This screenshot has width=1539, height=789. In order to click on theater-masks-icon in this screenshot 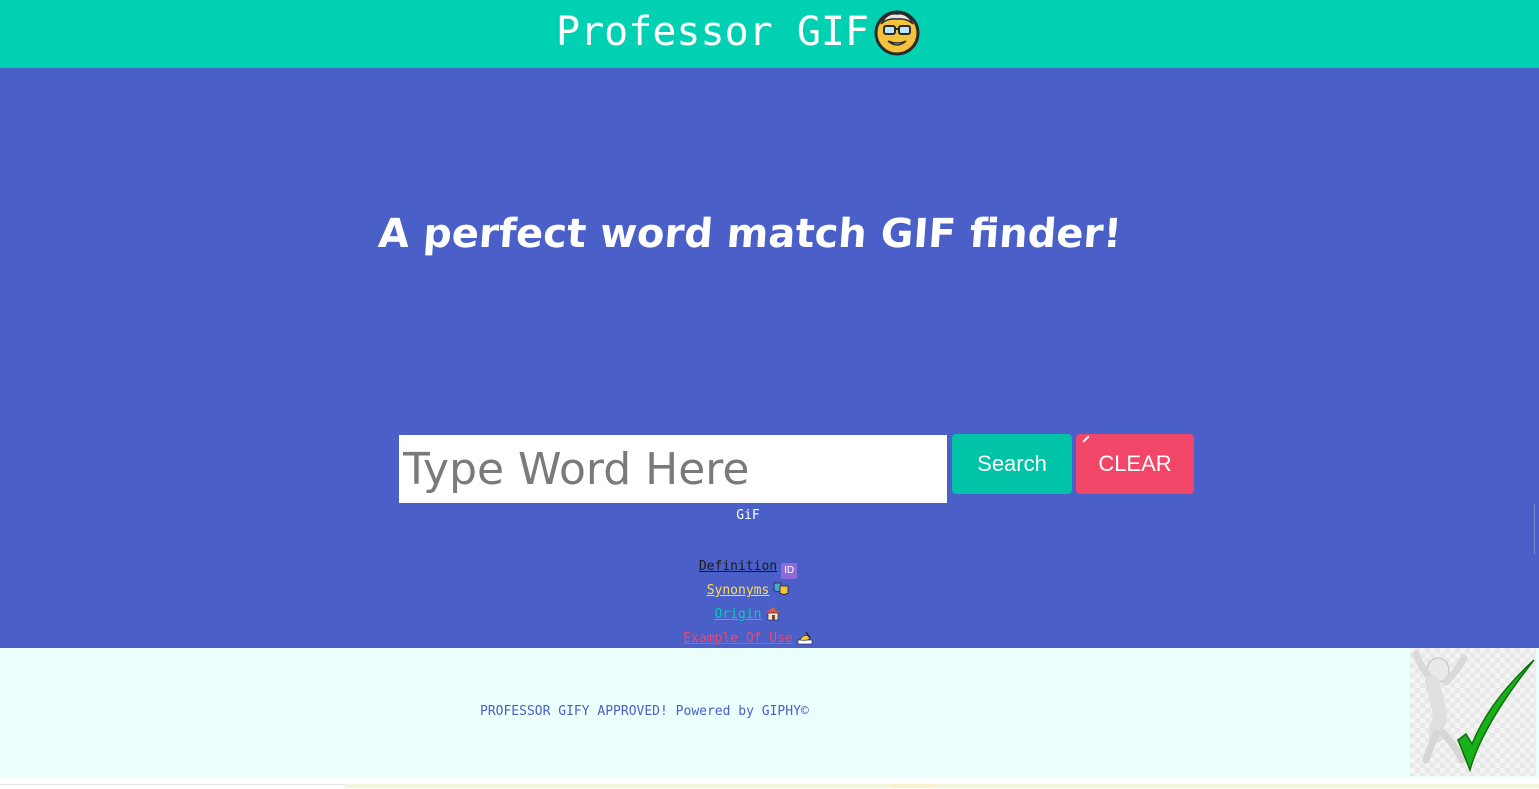, I will do `click(781, 589)`.